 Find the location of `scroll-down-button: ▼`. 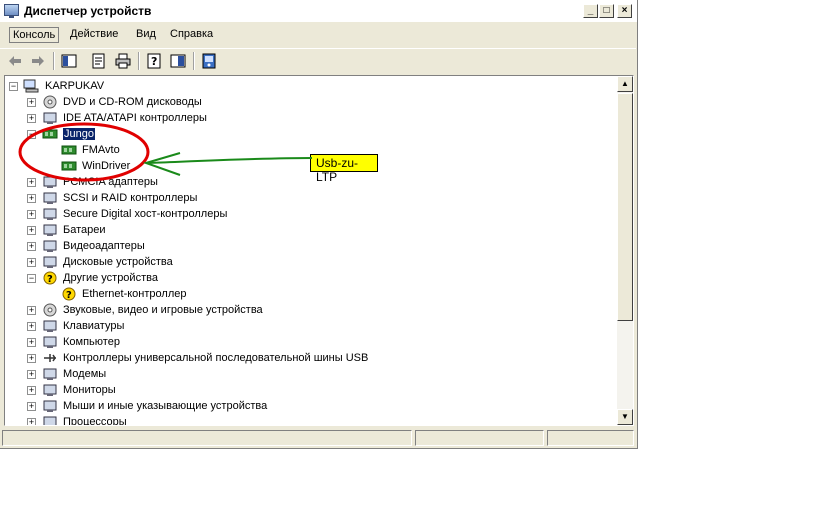

scroll-down-button: ▼ is located at coordinates (625, 417).